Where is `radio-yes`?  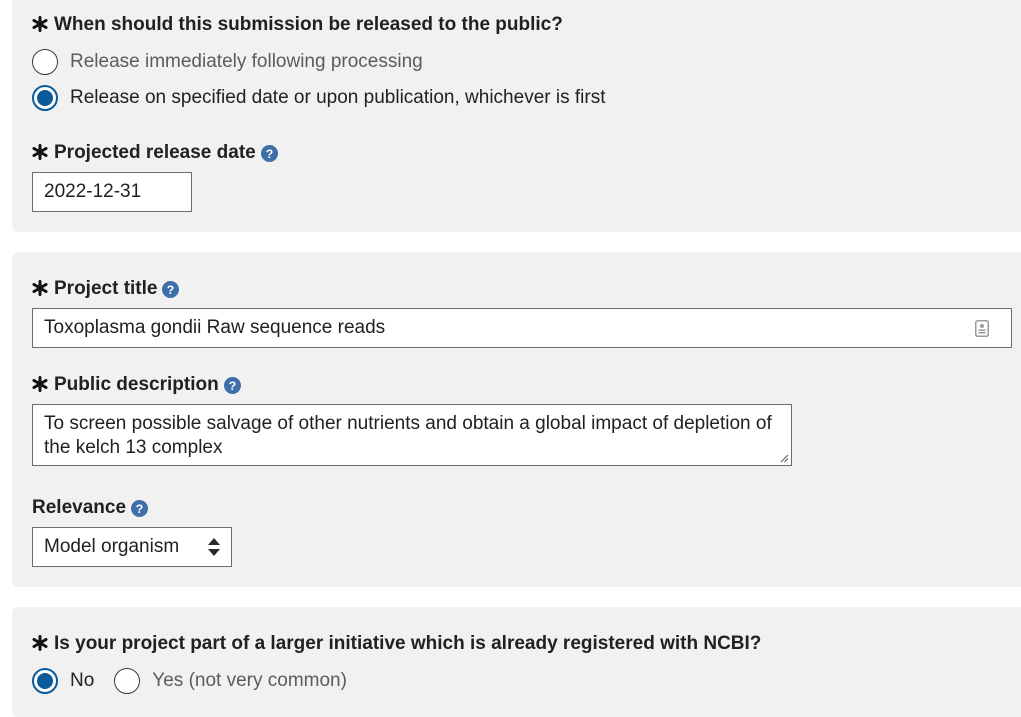 radio-yes is located at coordinates (127, 681).